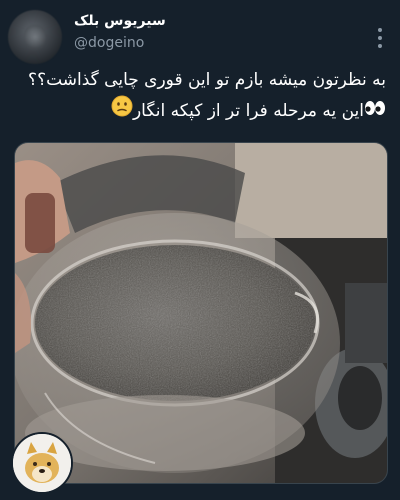 This screenshot has height=500, width=400. I want to click on sick-face-emoji-icon, so click(122, 111).